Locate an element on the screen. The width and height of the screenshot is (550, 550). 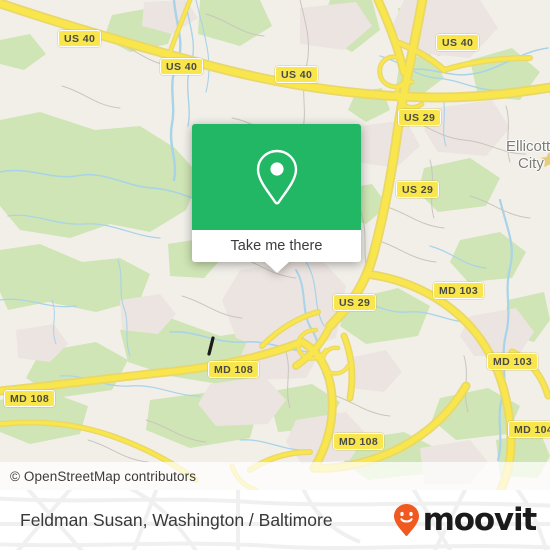
shield-us-40-a: US 40 is located at coordinates (80, 38).